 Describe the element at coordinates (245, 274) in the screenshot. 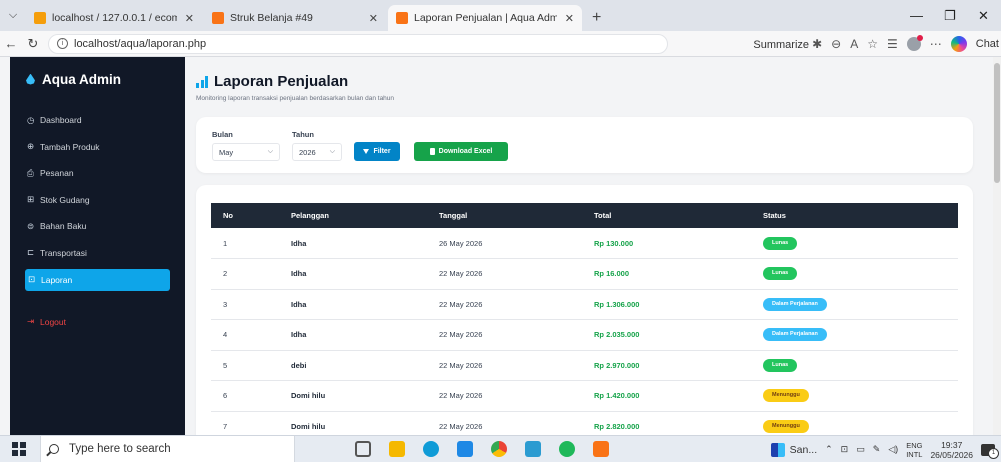

I see `row-number: 2` at that location.